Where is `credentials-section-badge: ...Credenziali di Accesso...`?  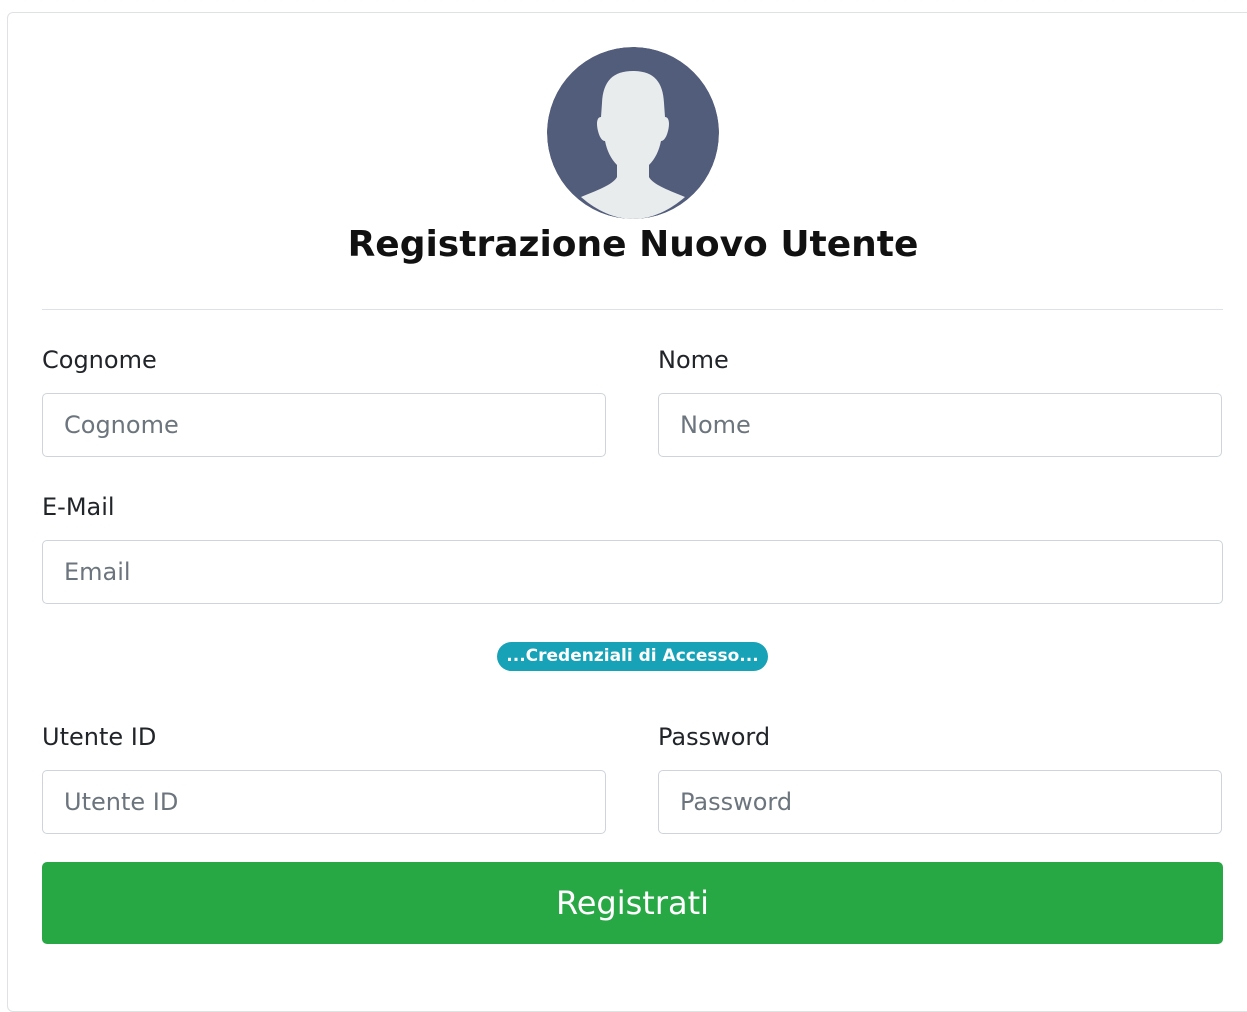
credentials-section-badge: ...Credenziali di Accesso... is located at coordinates (632, 656).